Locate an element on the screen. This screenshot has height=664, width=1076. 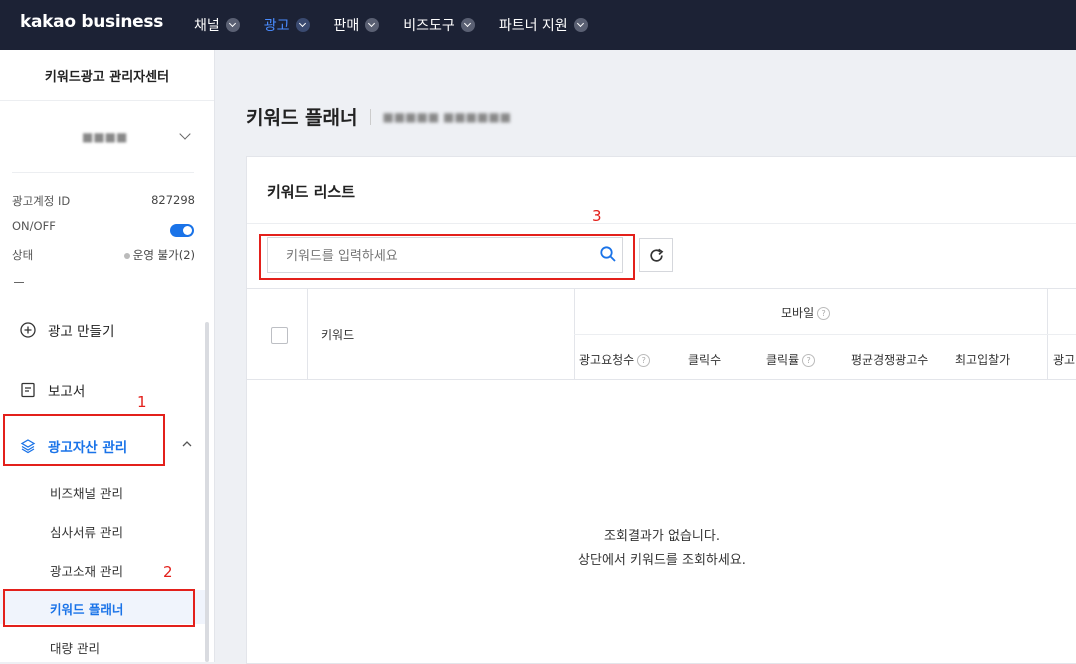
ad-account-id-value: 827298 is located at coordinates (173, 200).